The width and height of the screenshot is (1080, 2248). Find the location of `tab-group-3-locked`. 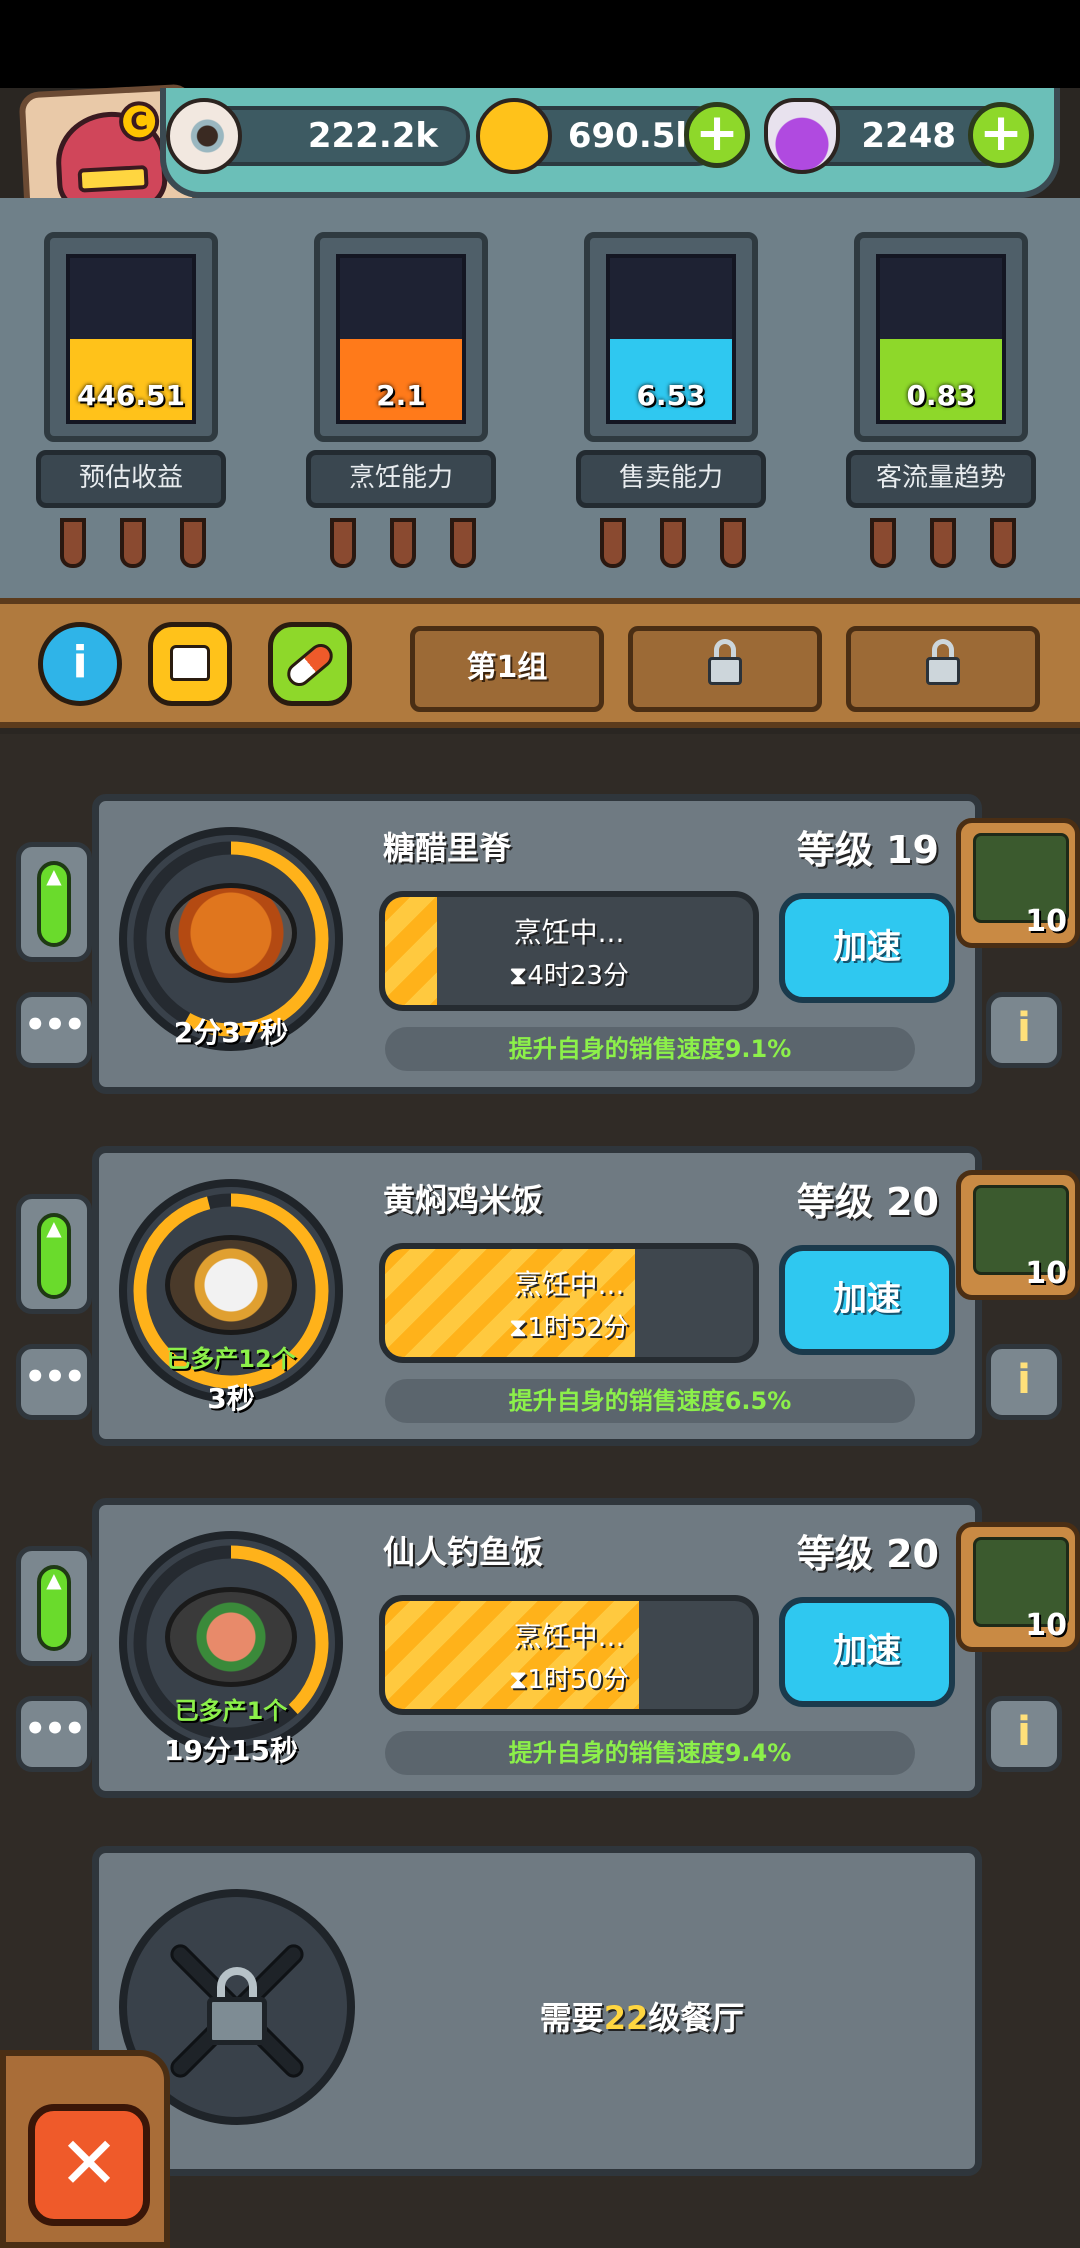

tab-group-3-locked is located at coordinates (943, 669).